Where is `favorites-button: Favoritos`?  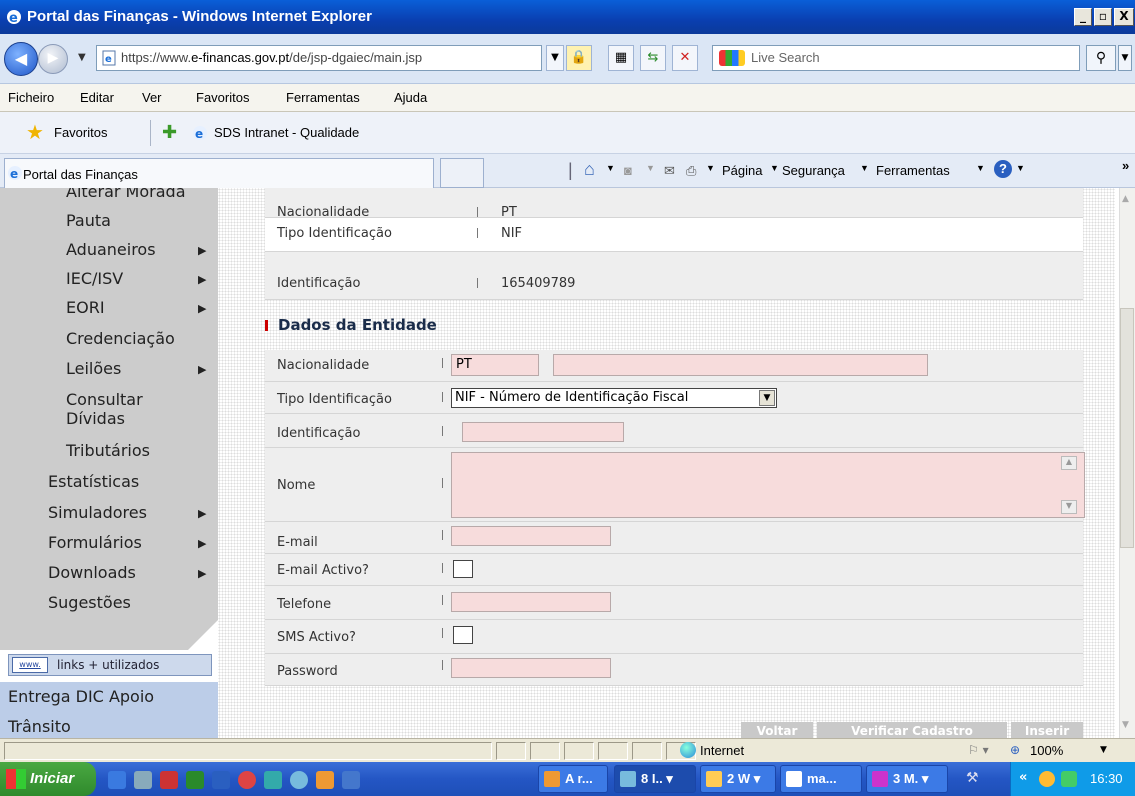
favorites-button: Favoritos is located at coordinates (80, 132).